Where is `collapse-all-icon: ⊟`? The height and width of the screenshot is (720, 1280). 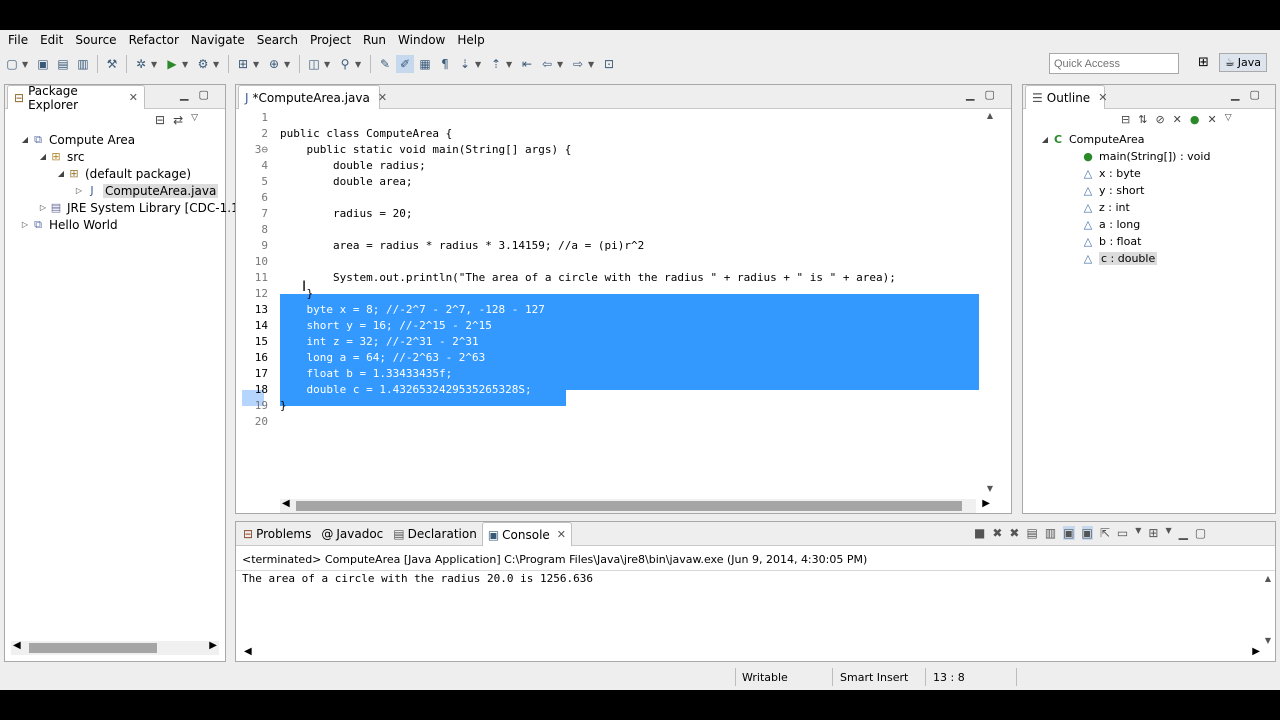
collapse-all-icon: ⊟ is located at coordinates (160, 120).